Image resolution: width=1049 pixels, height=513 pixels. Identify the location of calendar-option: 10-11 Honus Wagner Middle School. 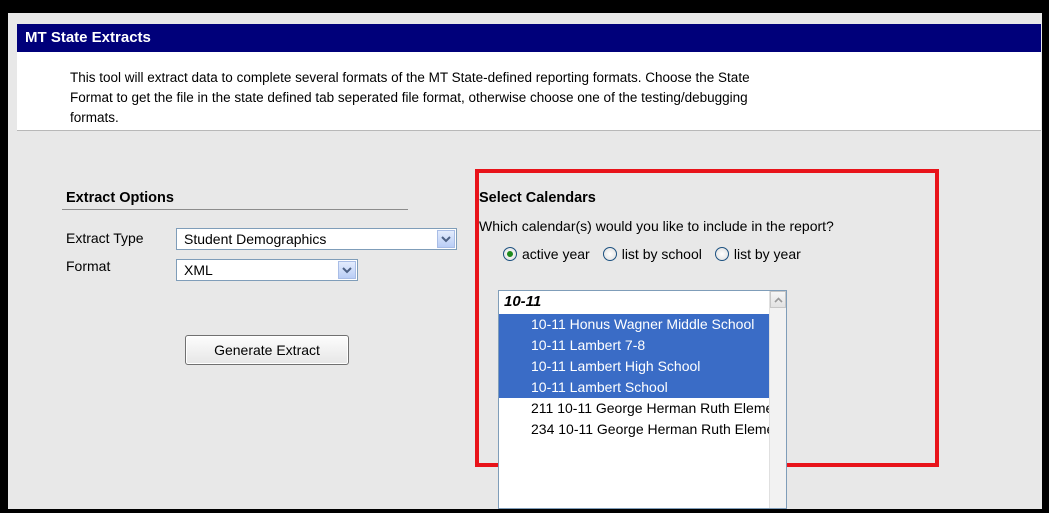
(634, 324).